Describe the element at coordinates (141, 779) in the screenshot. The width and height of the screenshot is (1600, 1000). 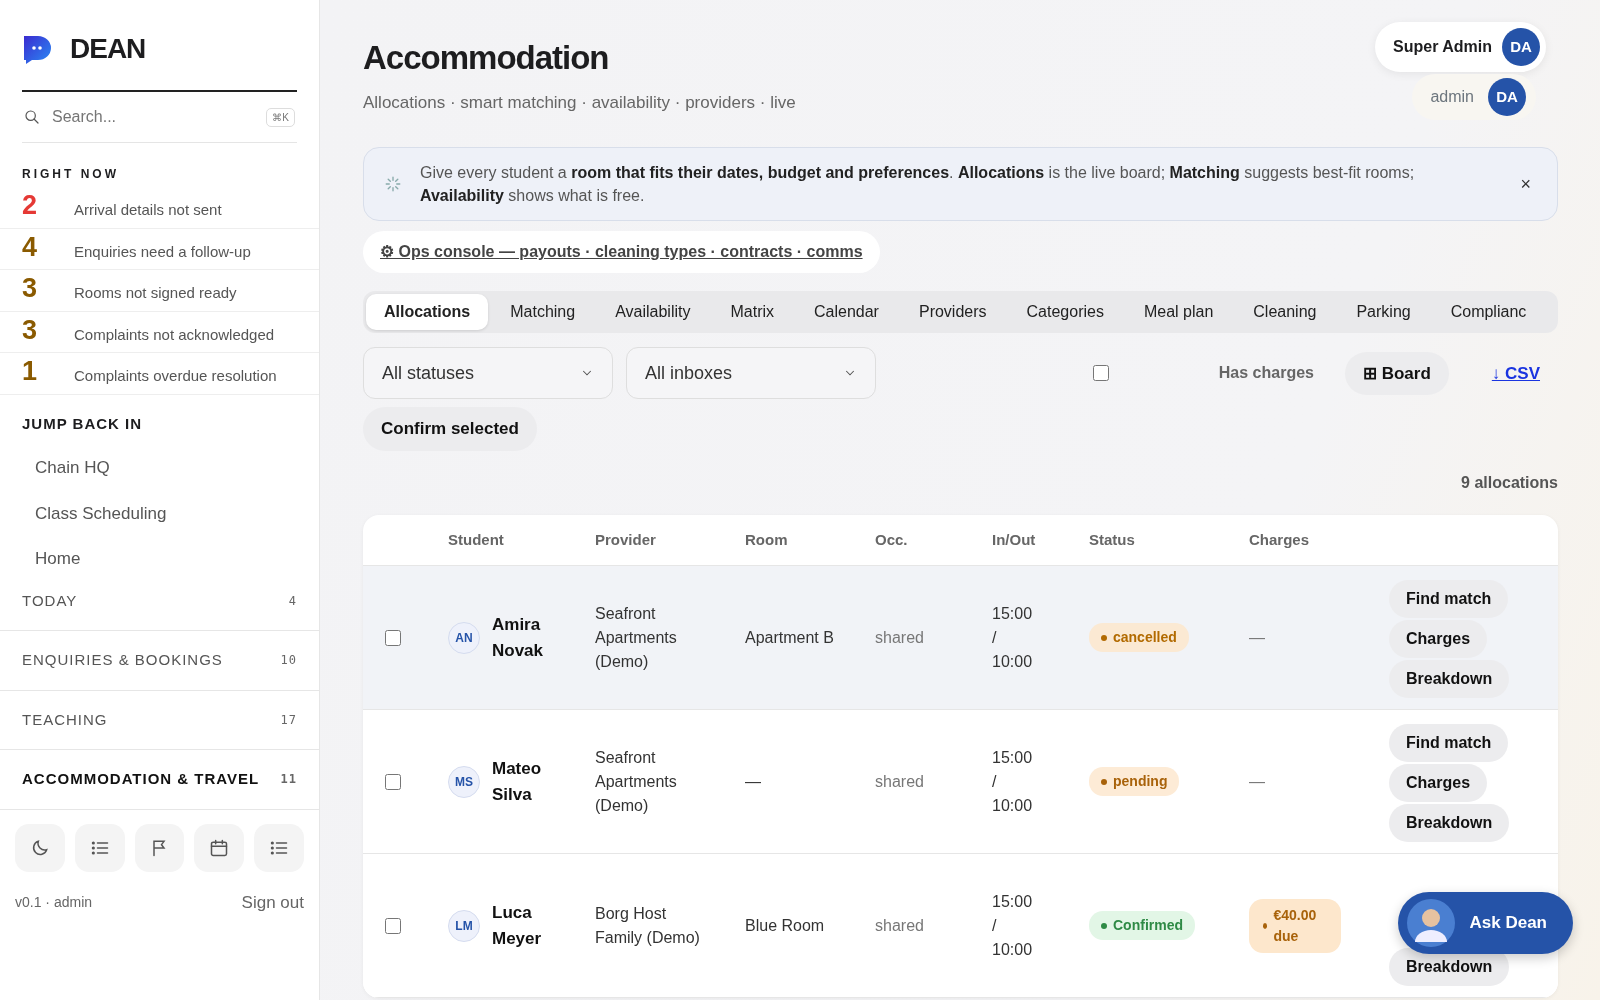
I see `nav-section-link: ACCOMMODATION & TRAVEL` at that location.